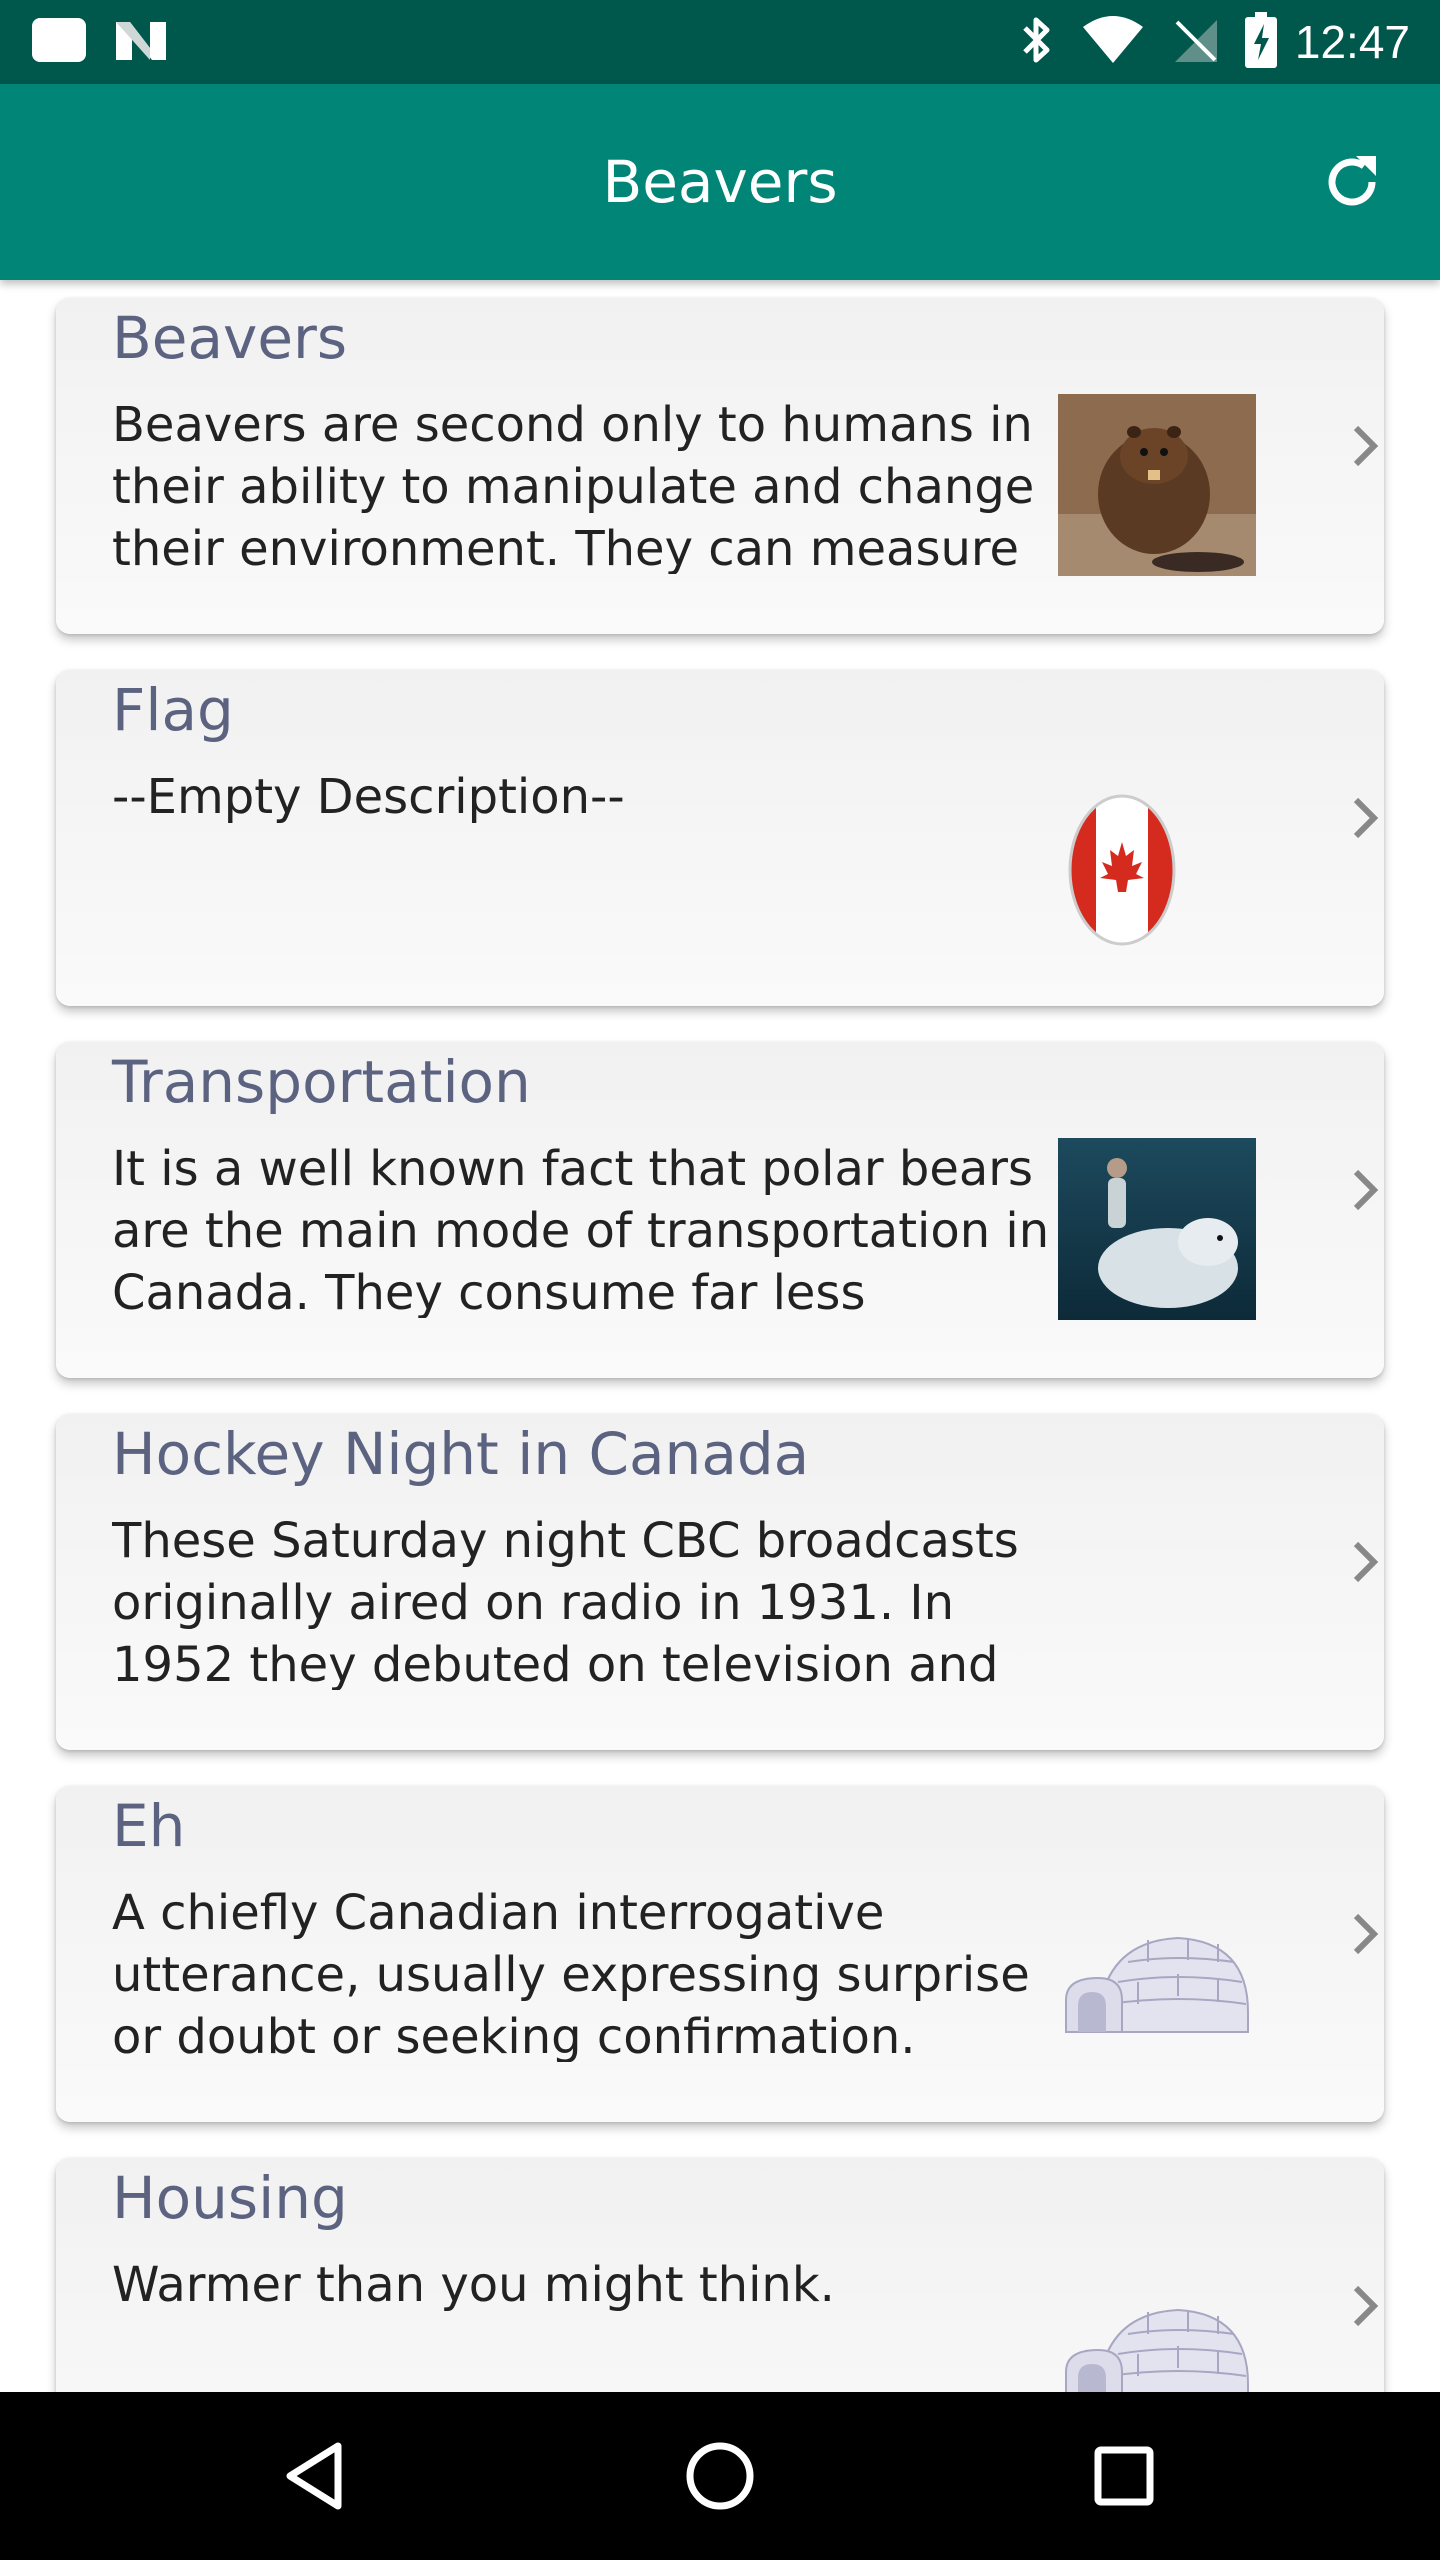 The image size is (1440, 2560). What do you see at coordinates (720, 838) in the screenshot?
I see `list-item-flag: Flag --Empty Description--` at bounding box center [720, 838].